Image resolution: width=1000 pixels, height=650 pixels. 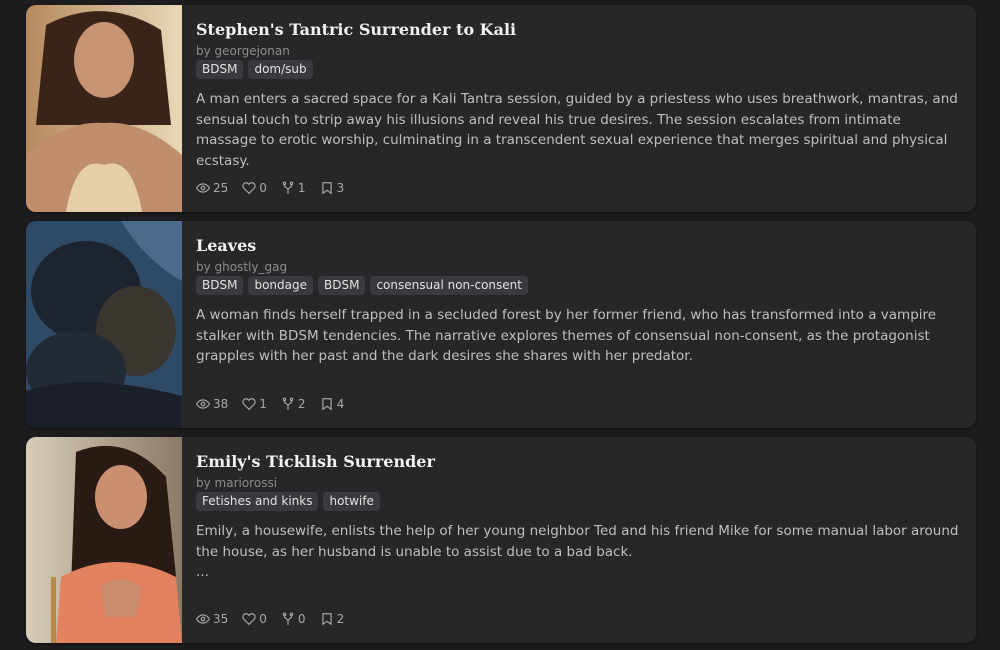 I want to click on views-count: 35, so click(x=221, y=619).